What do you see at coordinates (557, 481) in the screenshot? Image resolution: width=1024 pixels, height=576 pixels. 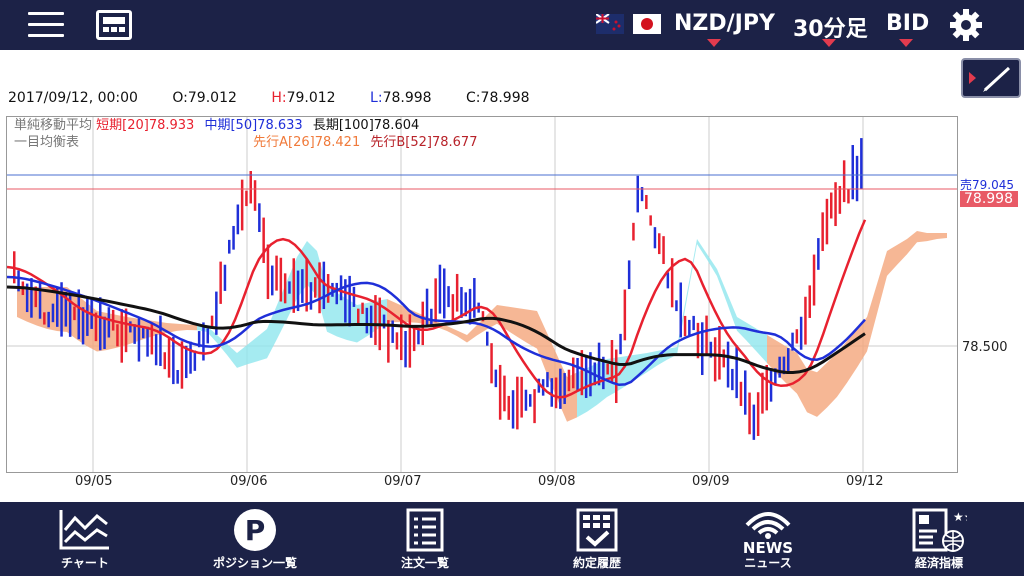 I see `x-label: 09/08` at bounding box center [557, 481].